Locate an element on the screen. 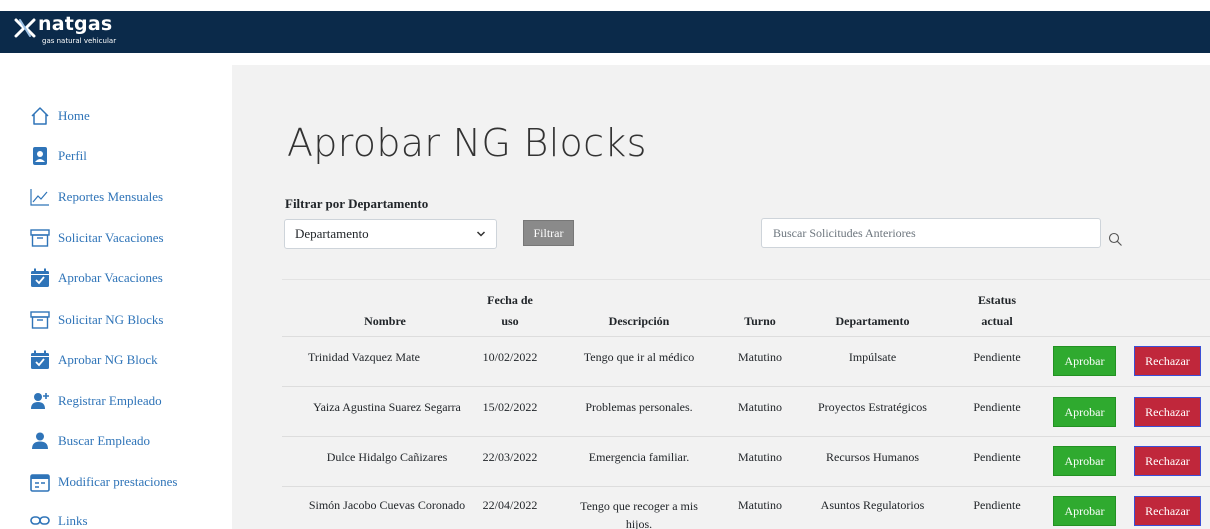 This screenshot has height=529, width=1210. column-header-descripcion: Descripción is located at coordinates (639, 321).